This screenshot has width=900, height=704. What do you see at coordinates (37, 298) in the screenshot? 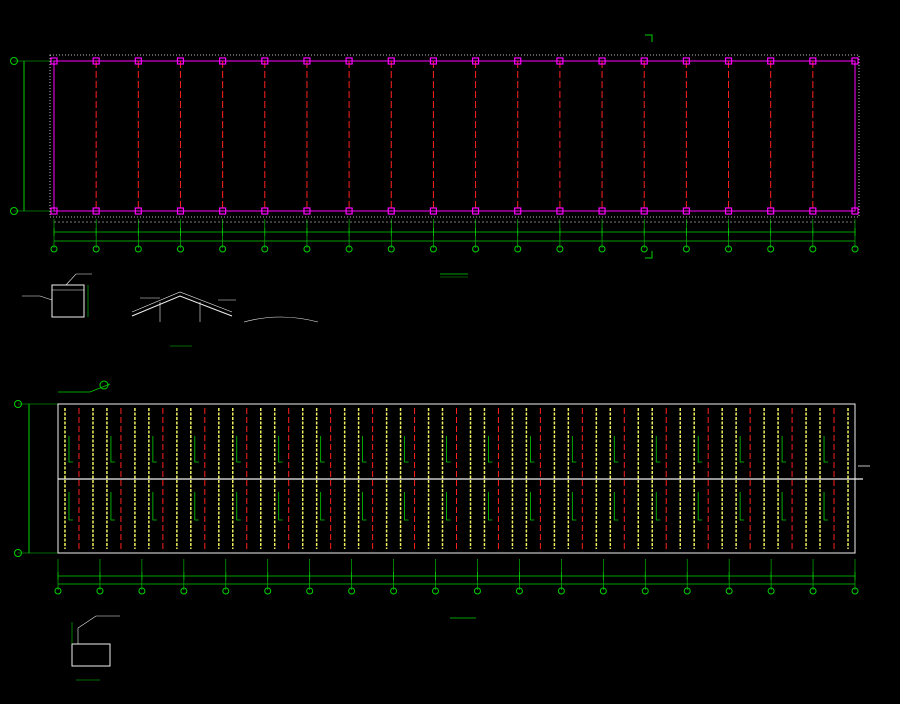
I see `column-section-leader-left` at bounding box center [37, 298].